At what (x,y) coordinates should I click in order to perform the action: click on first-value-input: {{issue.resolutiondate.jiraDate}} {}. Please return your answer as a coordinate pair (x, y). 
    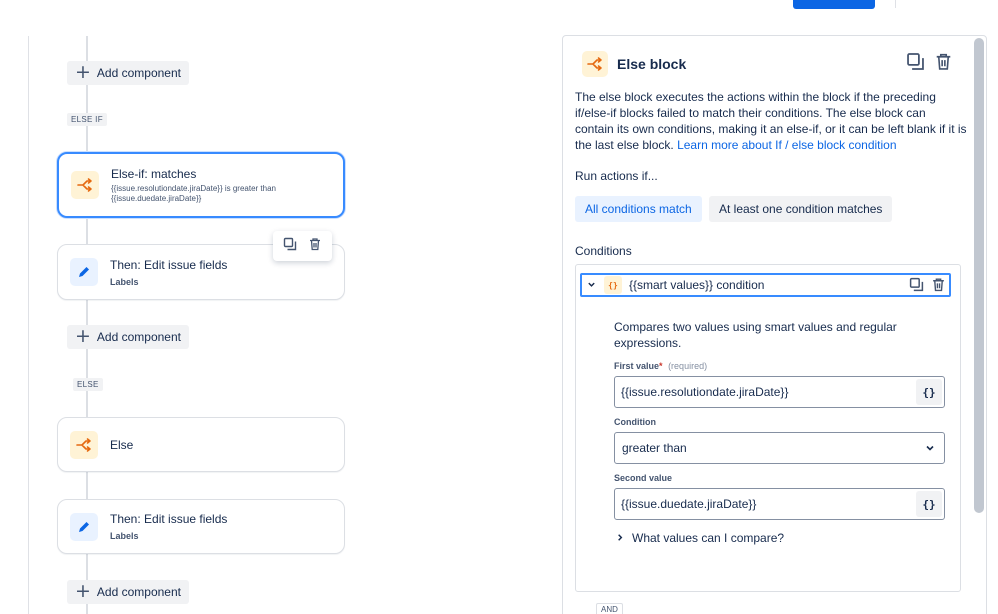
    Looking at the image, I should click on (779, 392).